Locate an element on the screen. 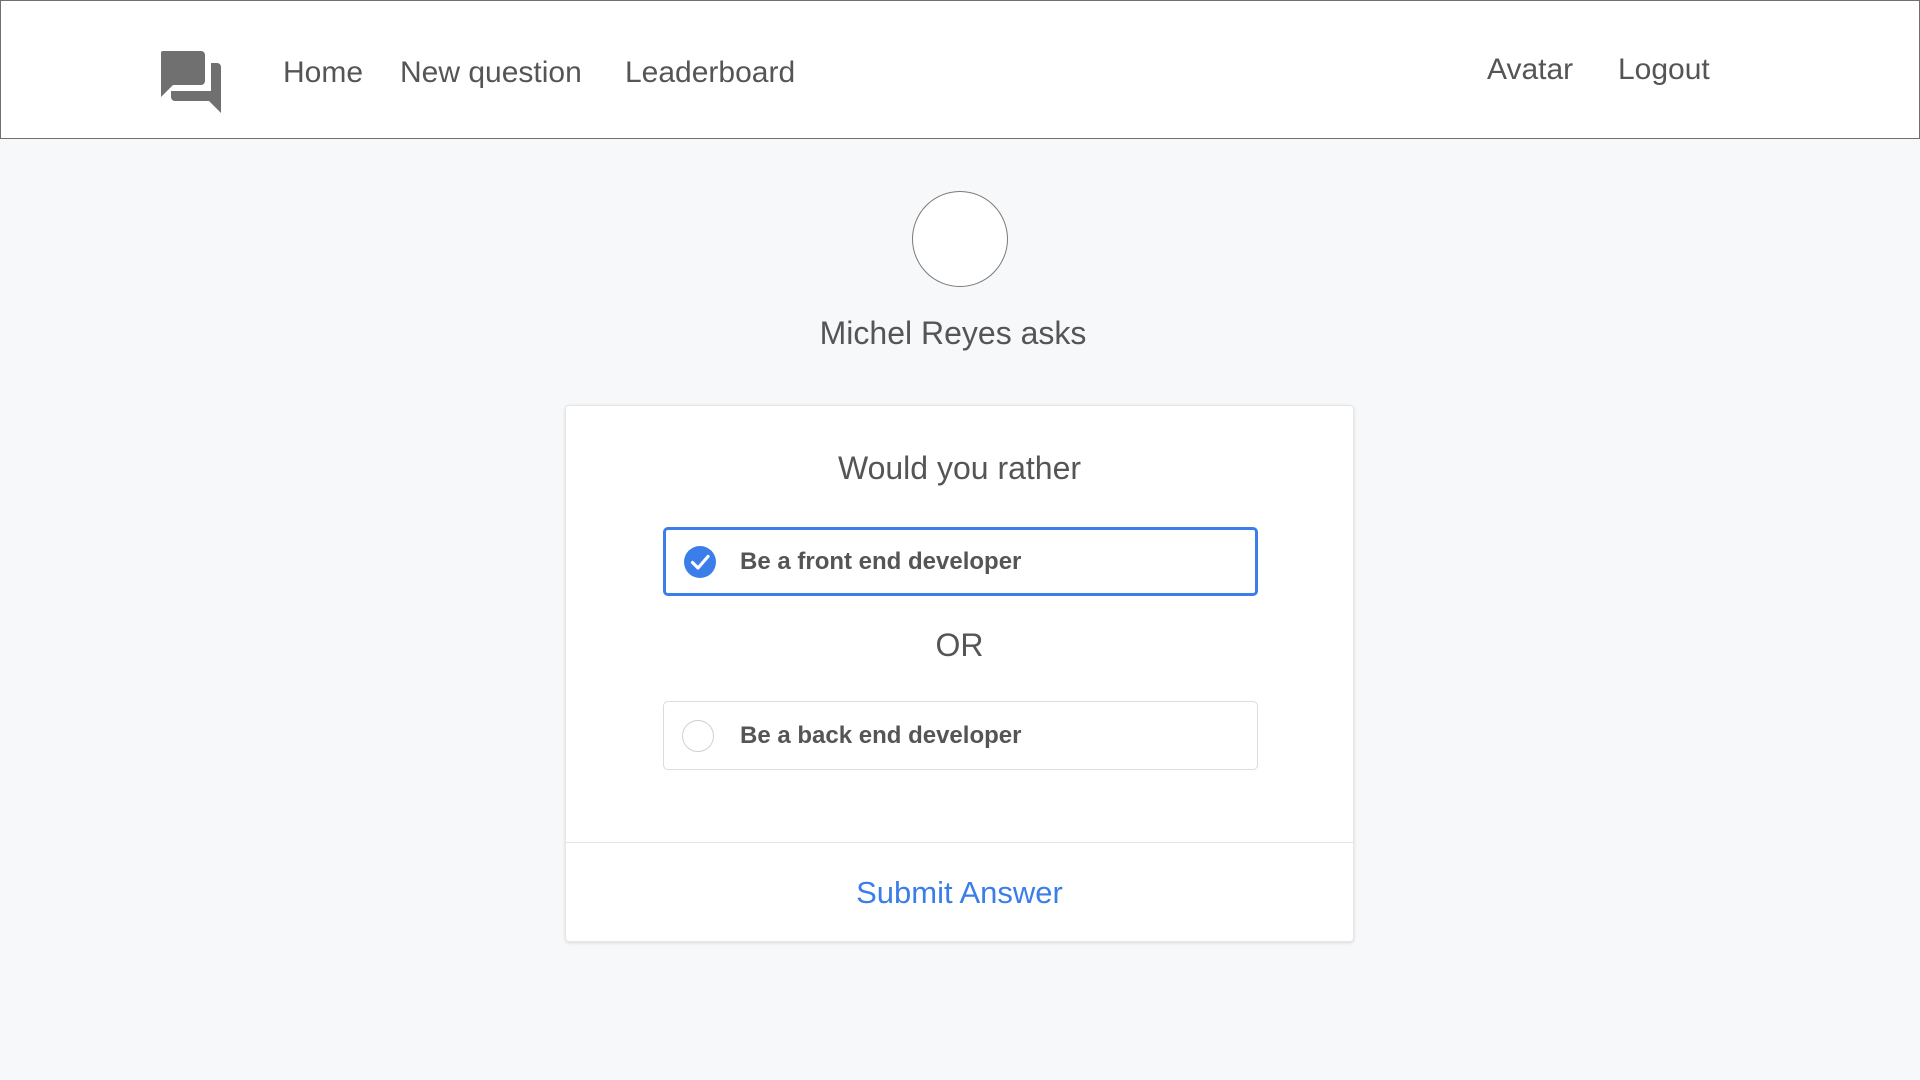  option-one: Be a front end developer is located at coordinates (960, 561).